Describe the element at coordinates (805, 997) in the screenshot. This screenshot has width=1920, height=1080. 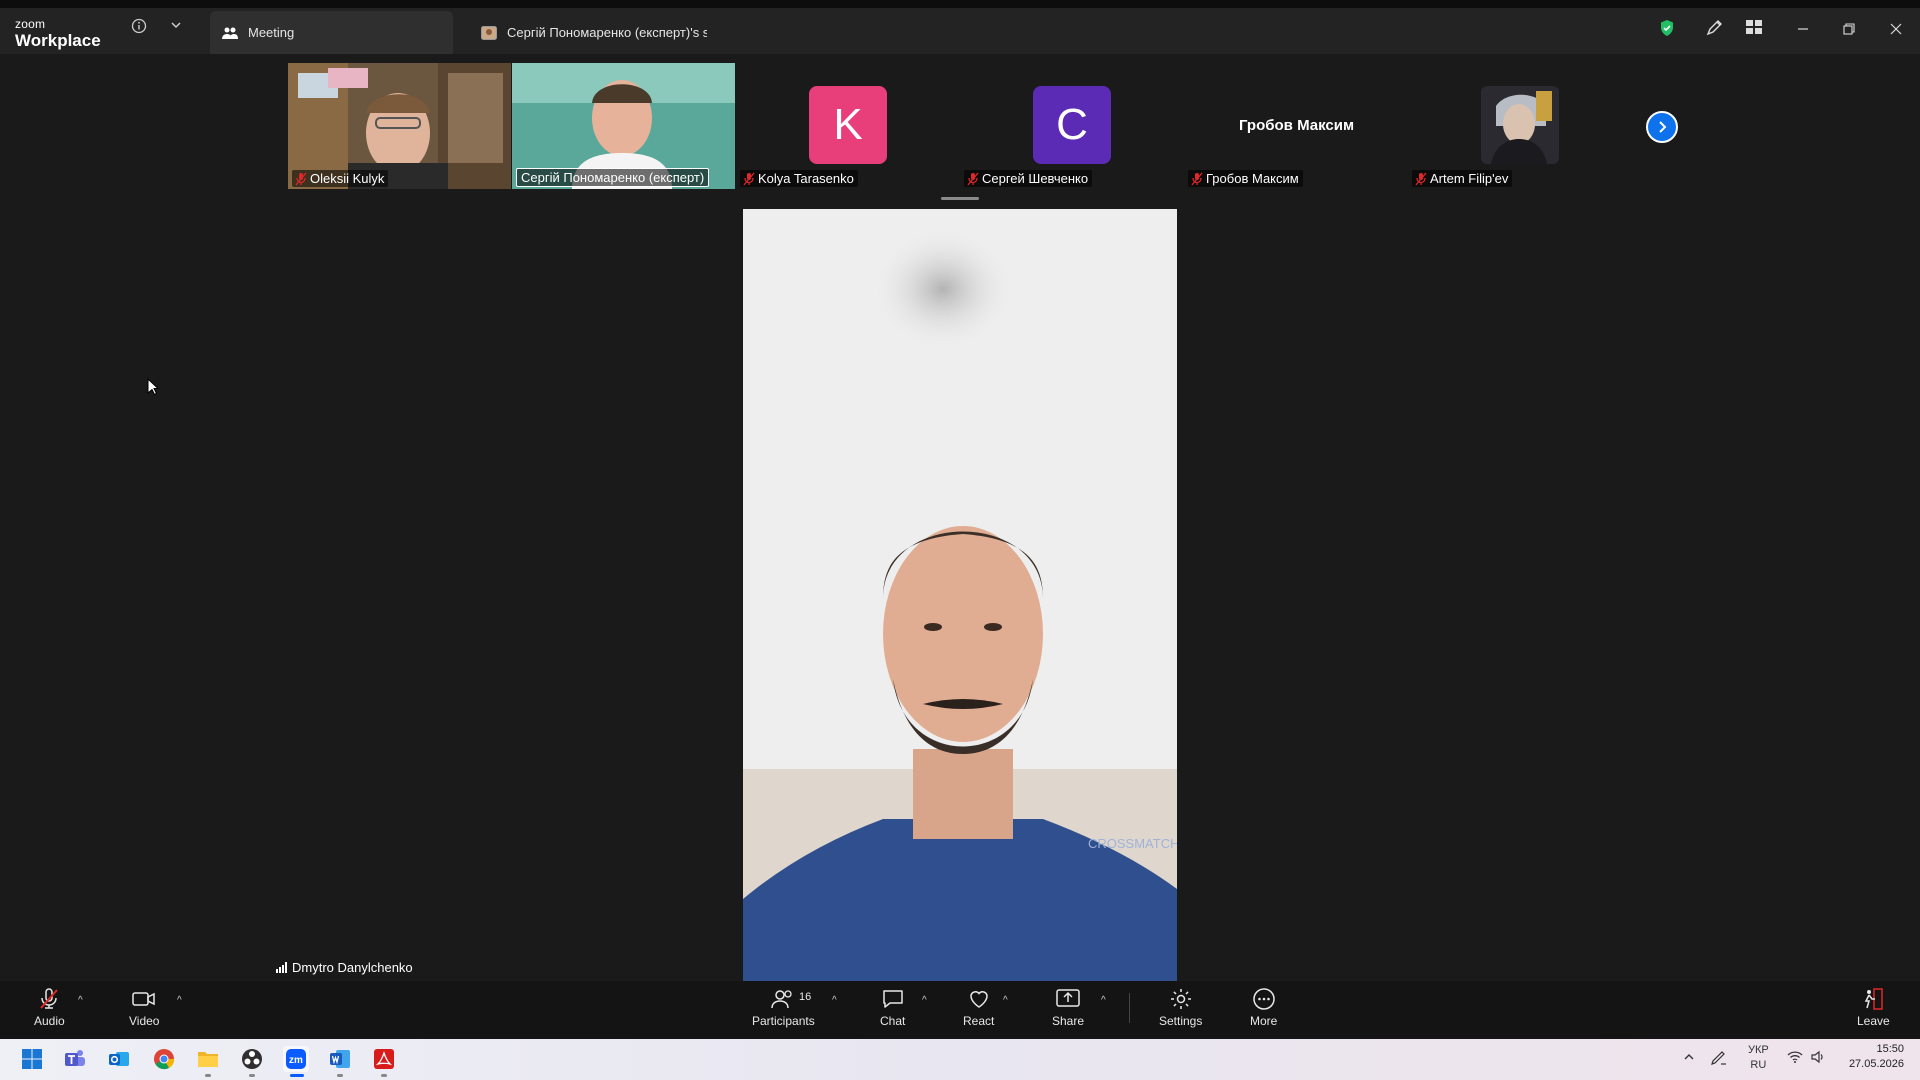
I see `participants-count-badge: 16` at that location.